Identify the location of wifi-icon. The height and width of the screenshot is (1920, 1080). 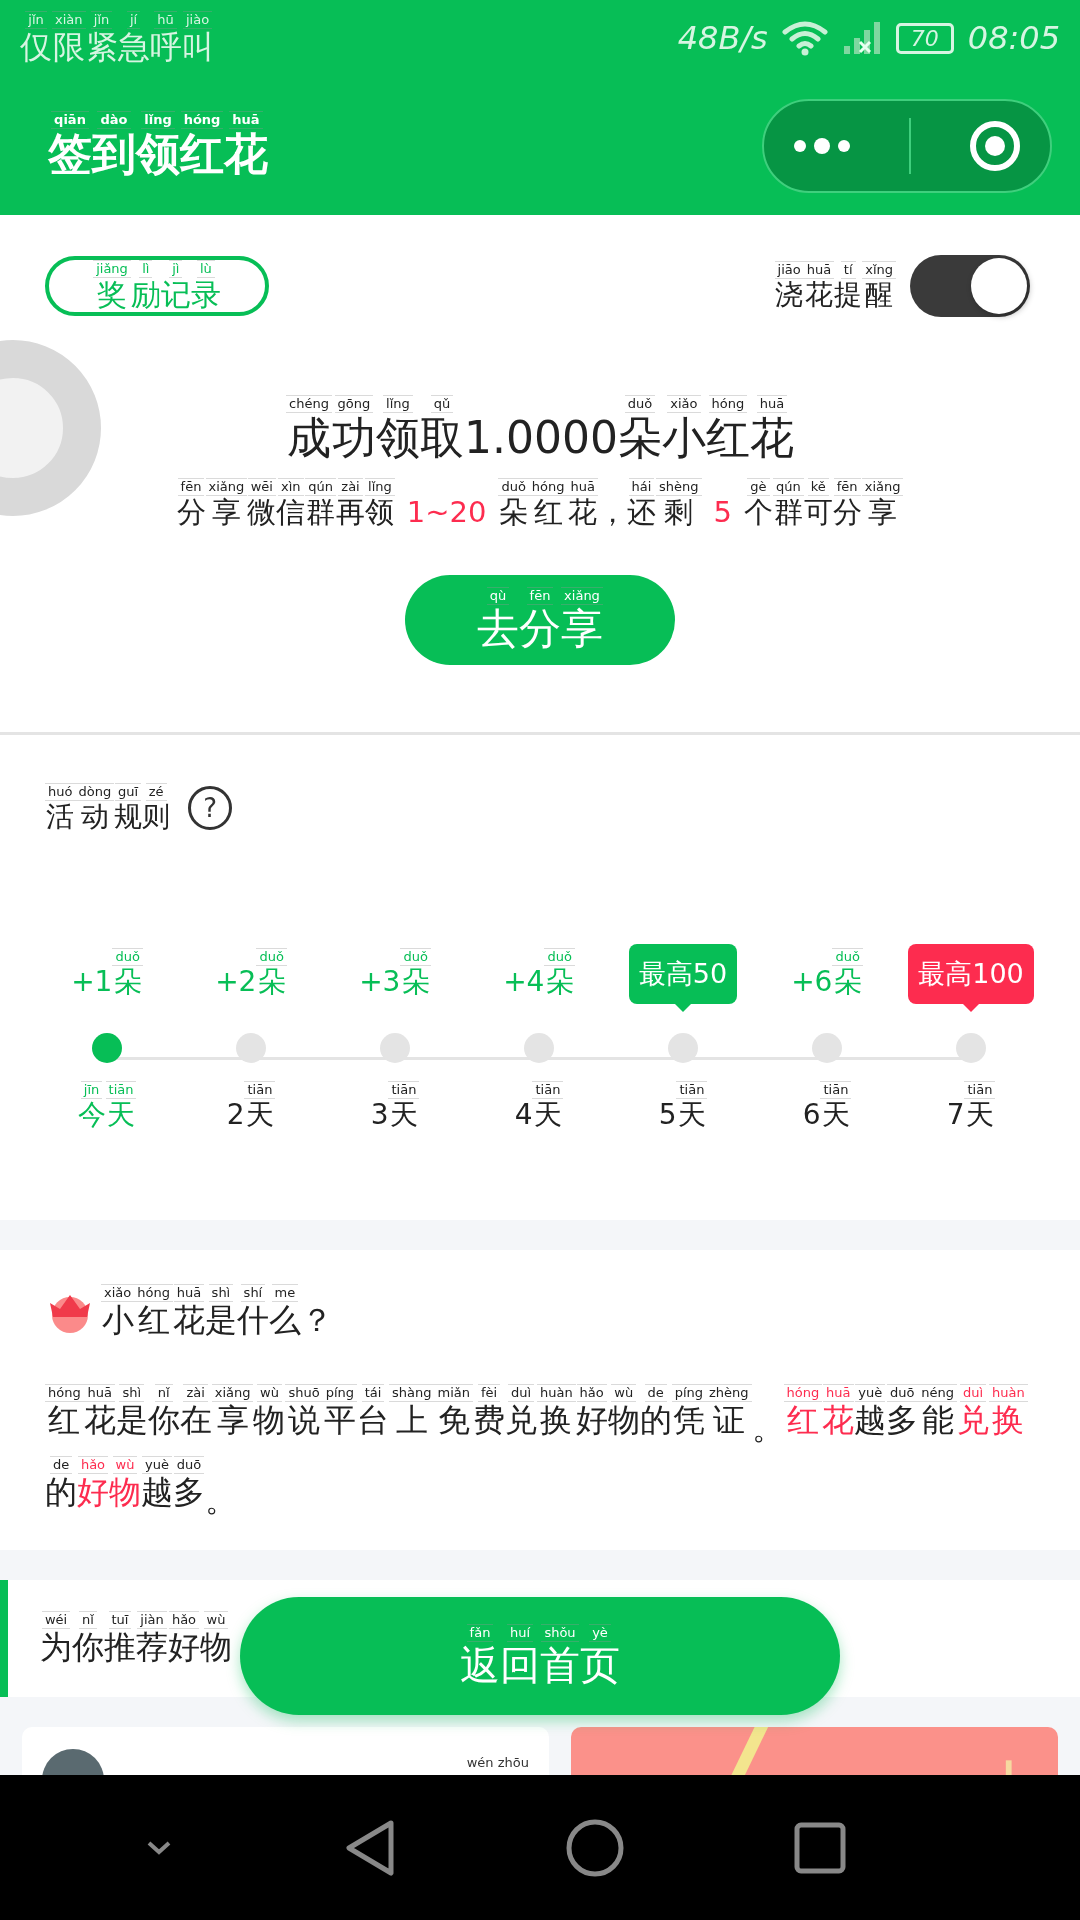
(804, 38).